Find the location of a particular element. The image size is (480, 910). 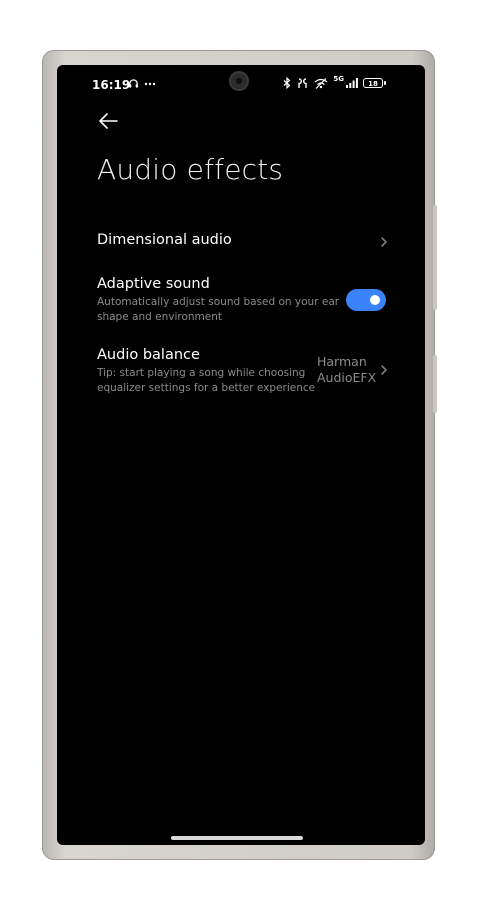

adaptive-sound-title: Adaptive sound is located at coordinates (153, 284).